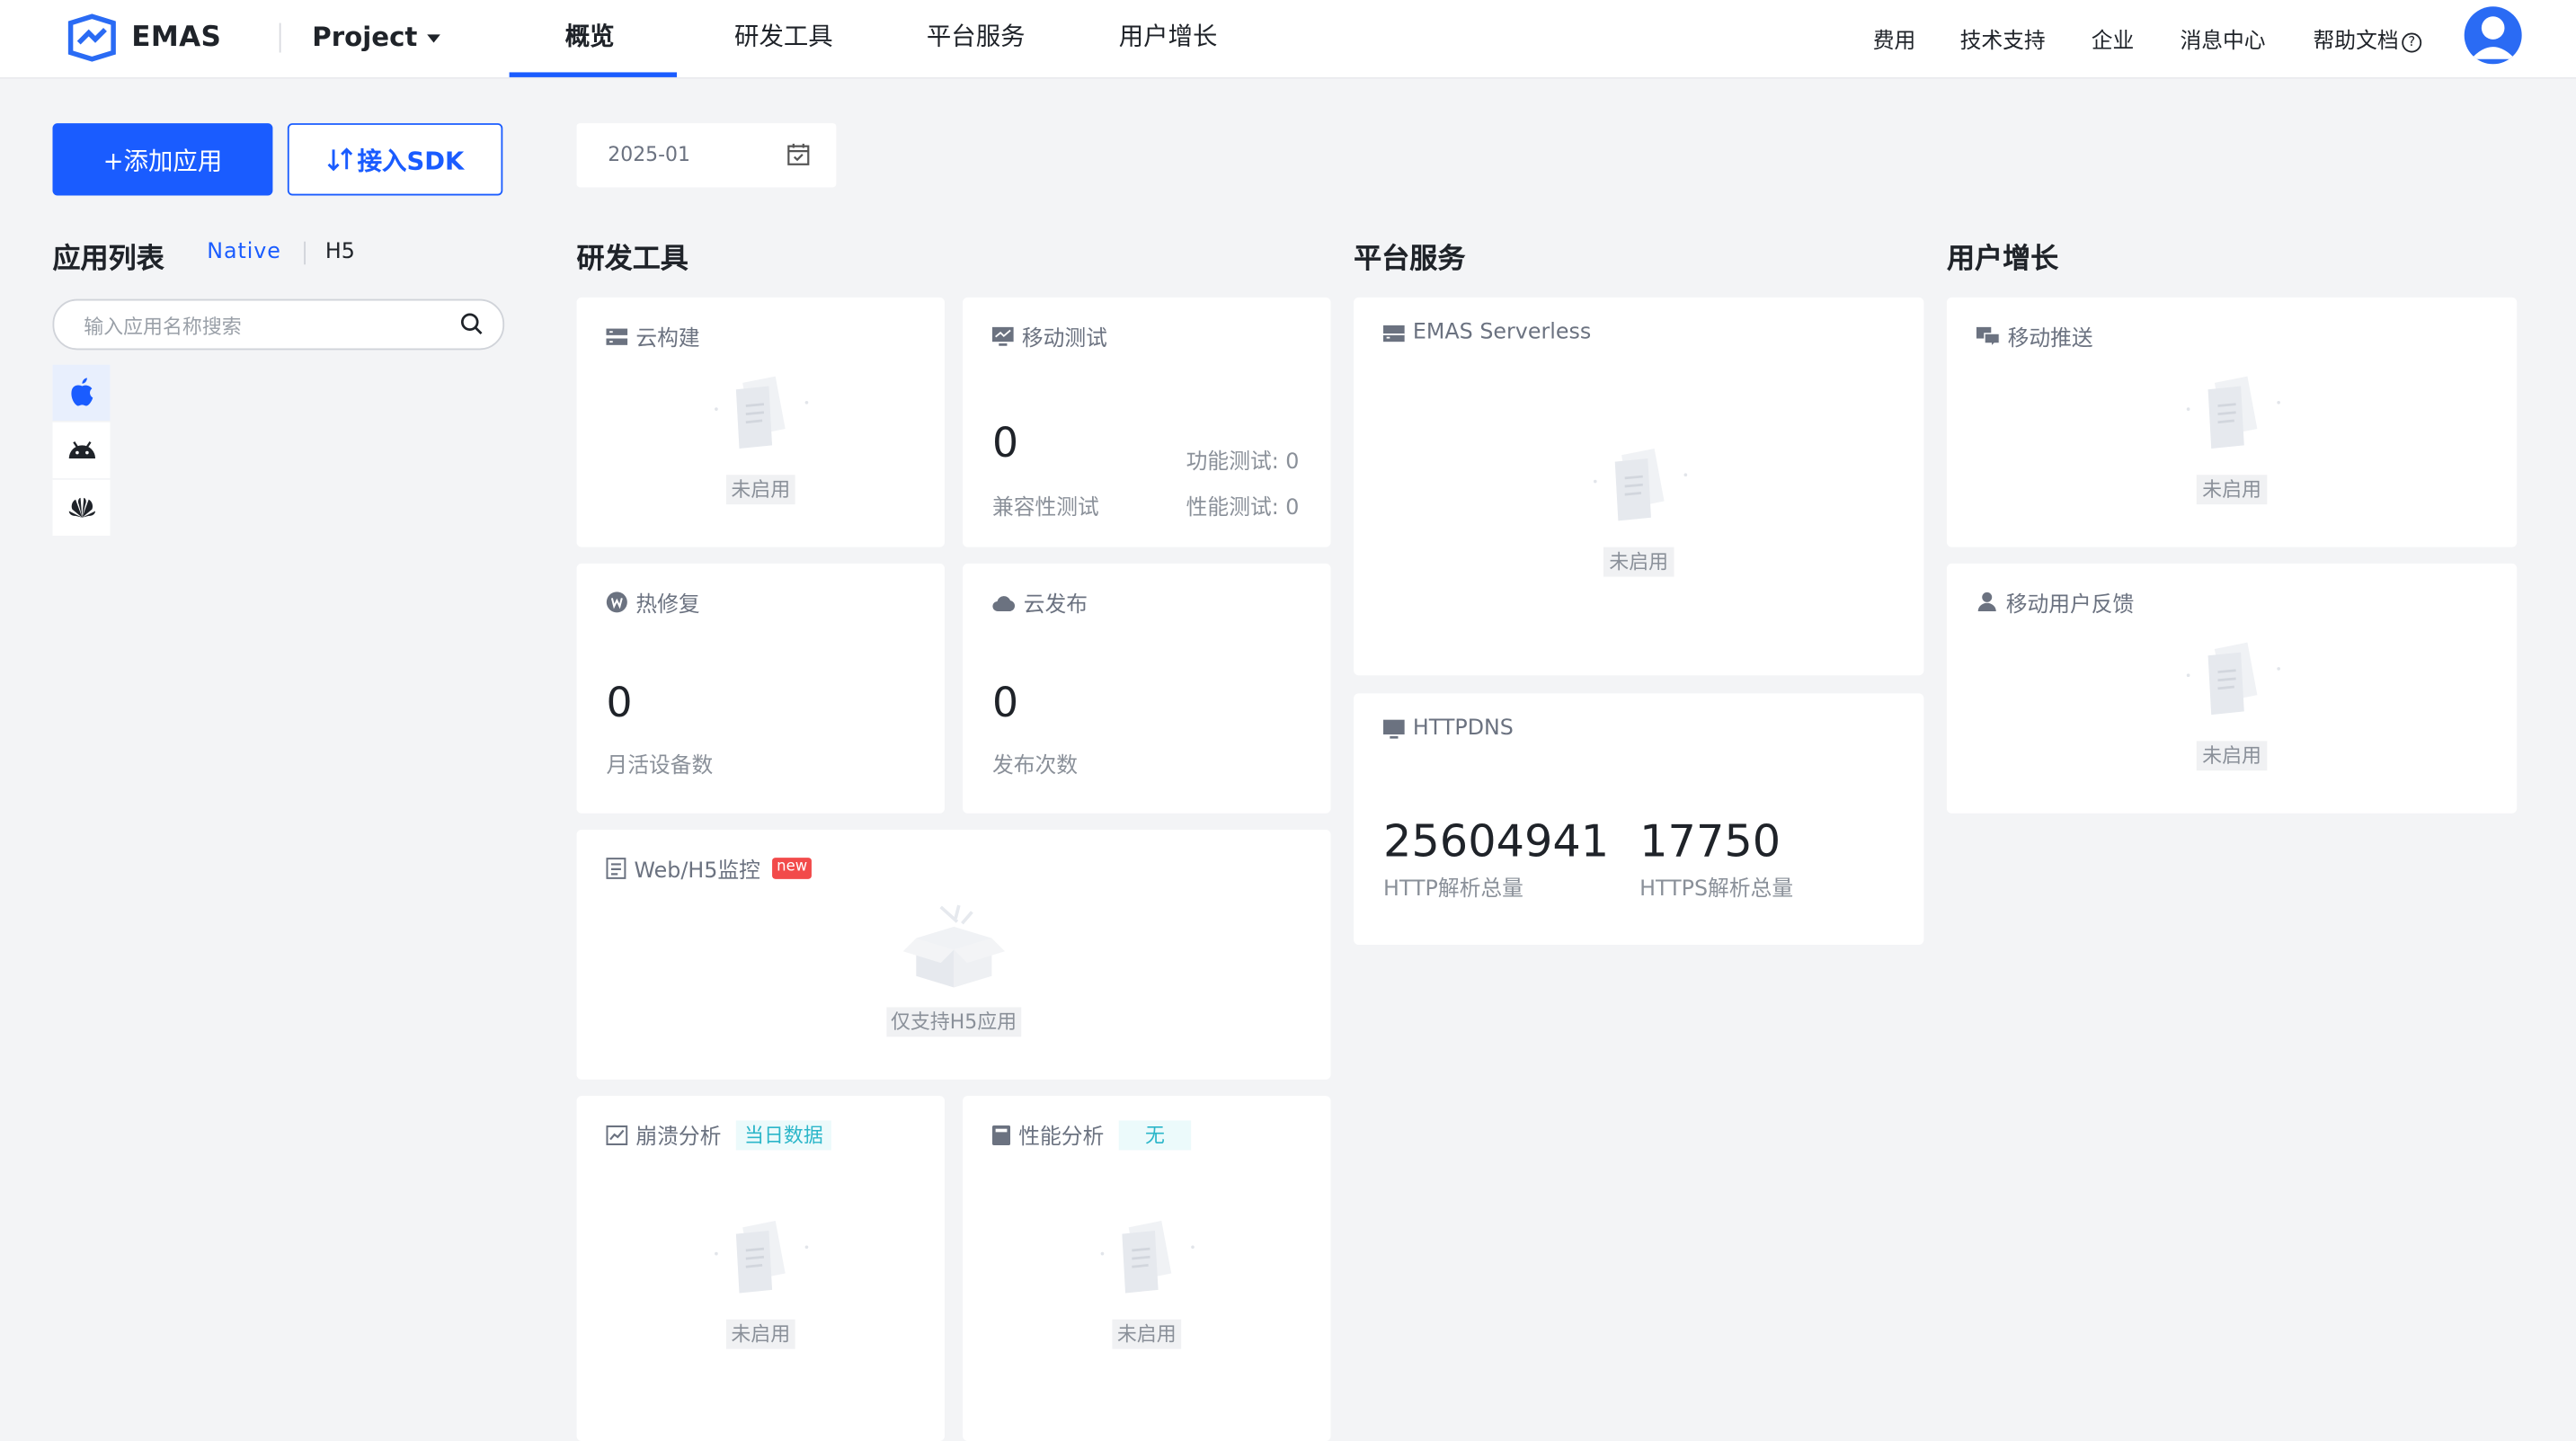 The width and height of the screenshot is (2576, 1441). Describe the element at coordinates (162, 159) in the screenshot. I see `add-app-button: +添加应用` at that location.